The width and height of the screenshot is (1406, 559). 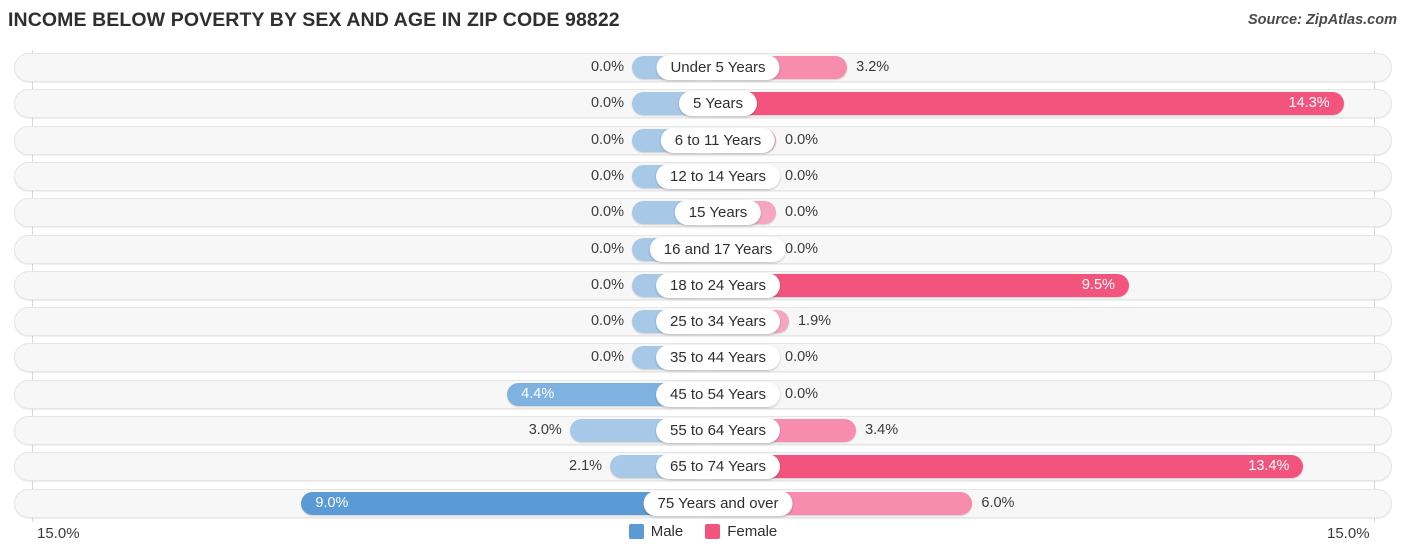 What do you see at coordinates (718, 503) in the screenshot?
I see `row-label-75-years-and-over: 75 Years and over` at bounding box center [718, 503].